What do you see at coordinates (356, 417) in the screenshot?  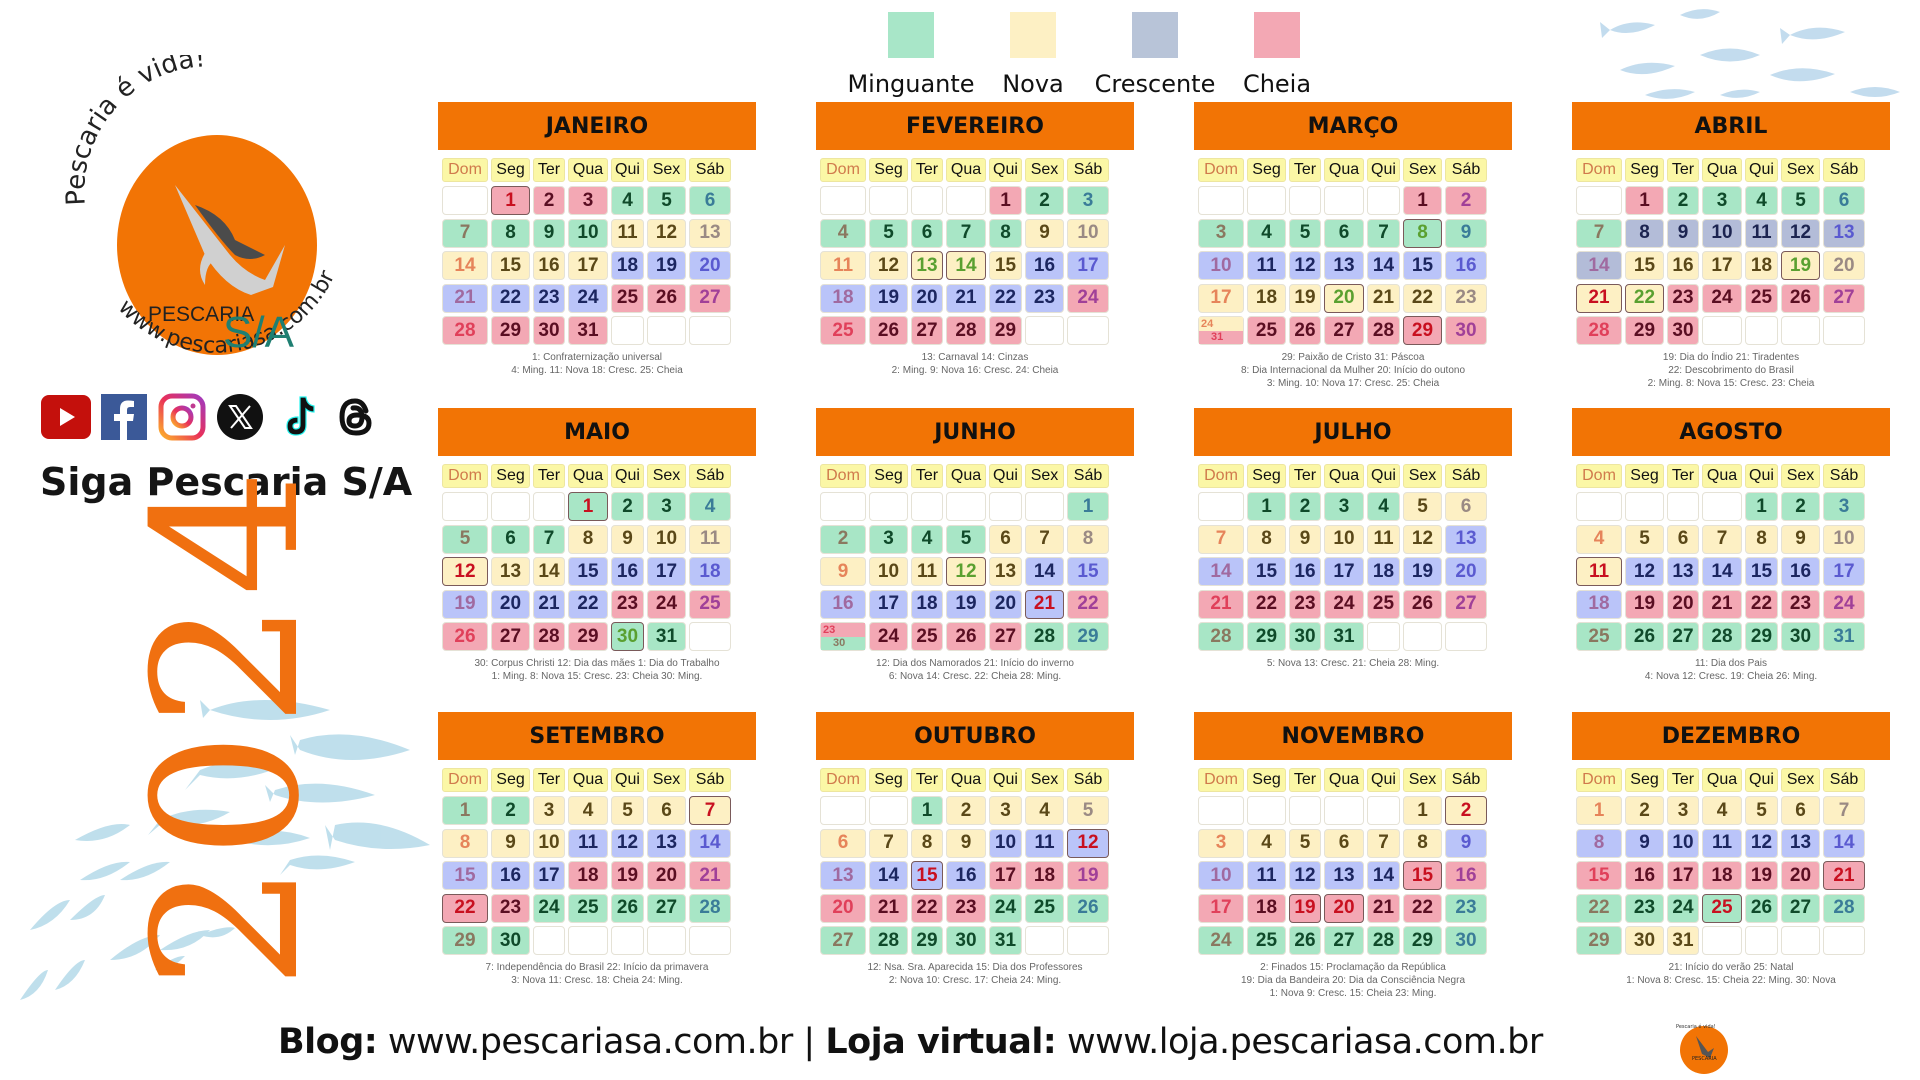 I see `threads-icon` at bounding box center [356, 417].